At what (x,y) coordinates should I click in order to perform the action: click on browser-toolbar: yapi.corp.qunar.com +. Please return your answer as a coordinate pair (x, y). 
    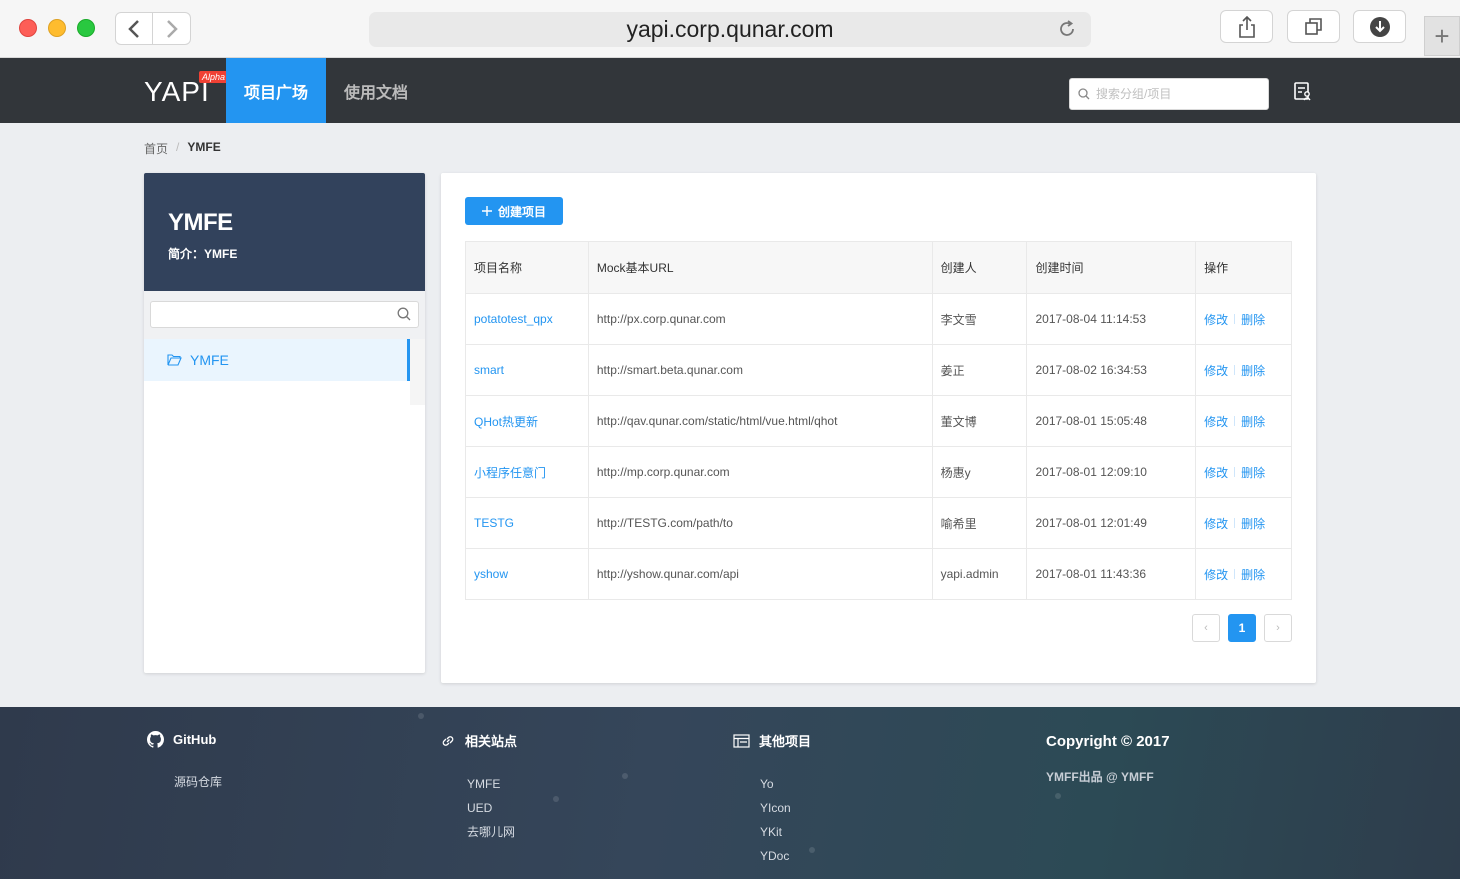
    Looking at the image, I should click on (730, 29).